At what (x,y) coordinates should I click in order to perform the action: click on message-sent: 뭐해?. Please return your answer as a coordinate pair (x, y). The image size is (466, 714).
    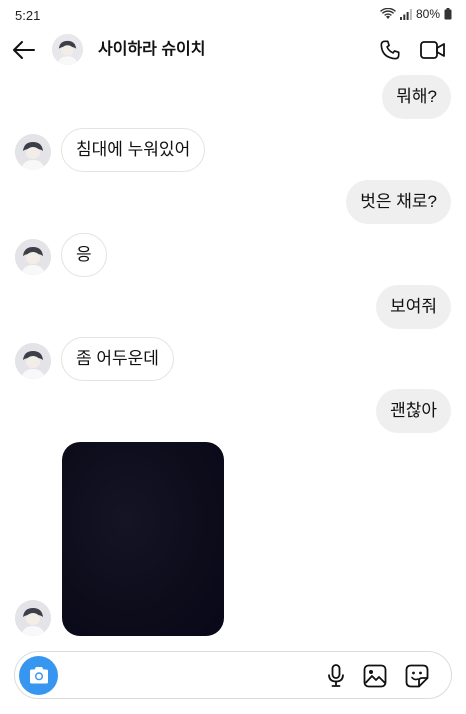
    Looking at the image, I should click on (416, 97).